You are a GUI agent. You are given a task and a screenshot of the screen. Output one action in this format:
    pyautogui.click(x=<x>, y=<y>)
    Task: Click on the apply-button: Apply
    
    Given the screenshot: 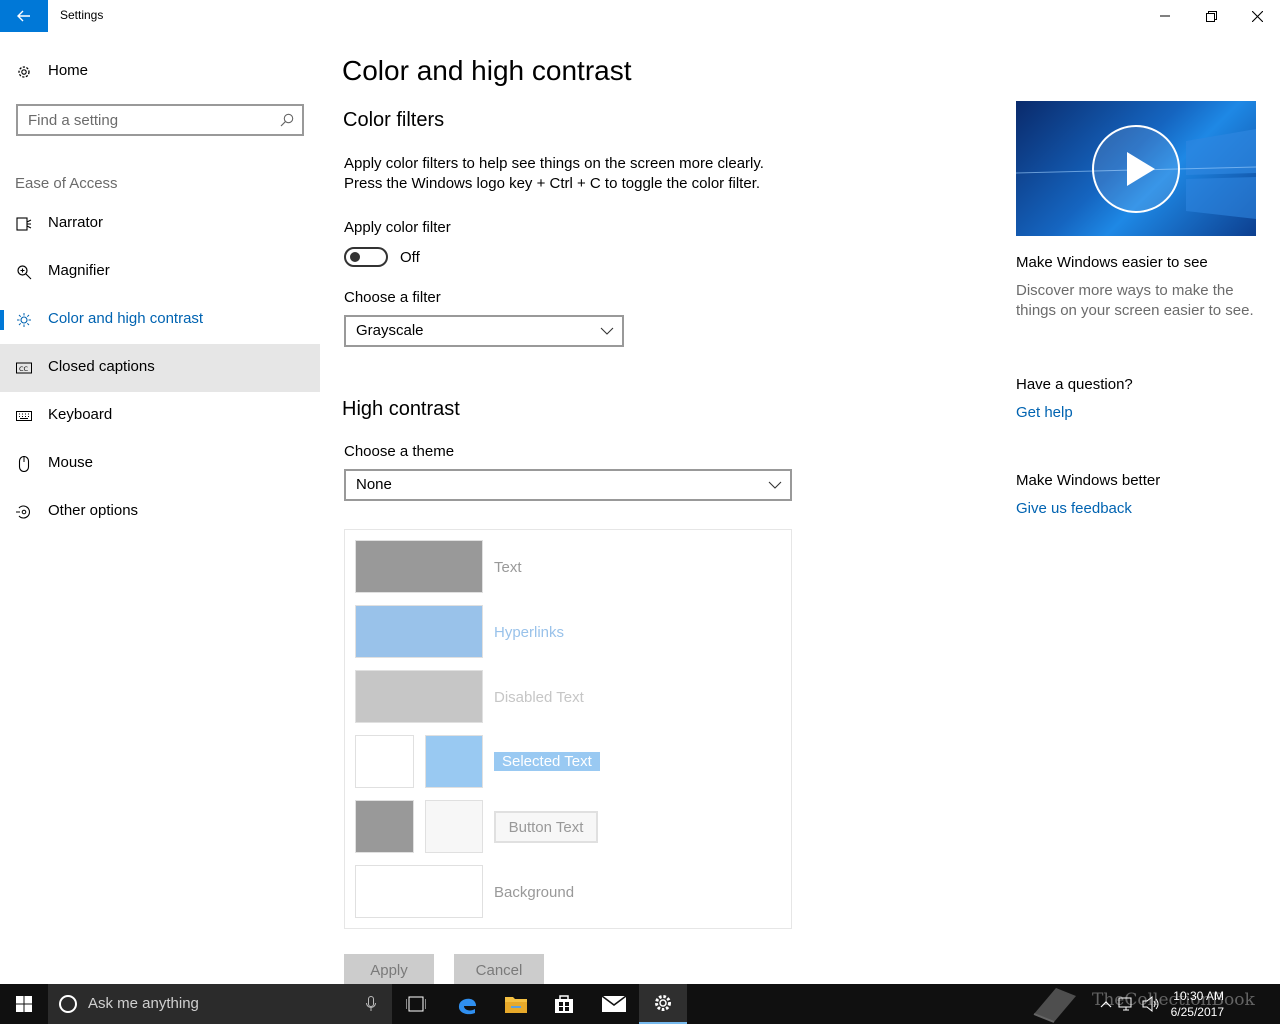 What is the action you would take?
    pyautogui.click(x=389, y=970)
    